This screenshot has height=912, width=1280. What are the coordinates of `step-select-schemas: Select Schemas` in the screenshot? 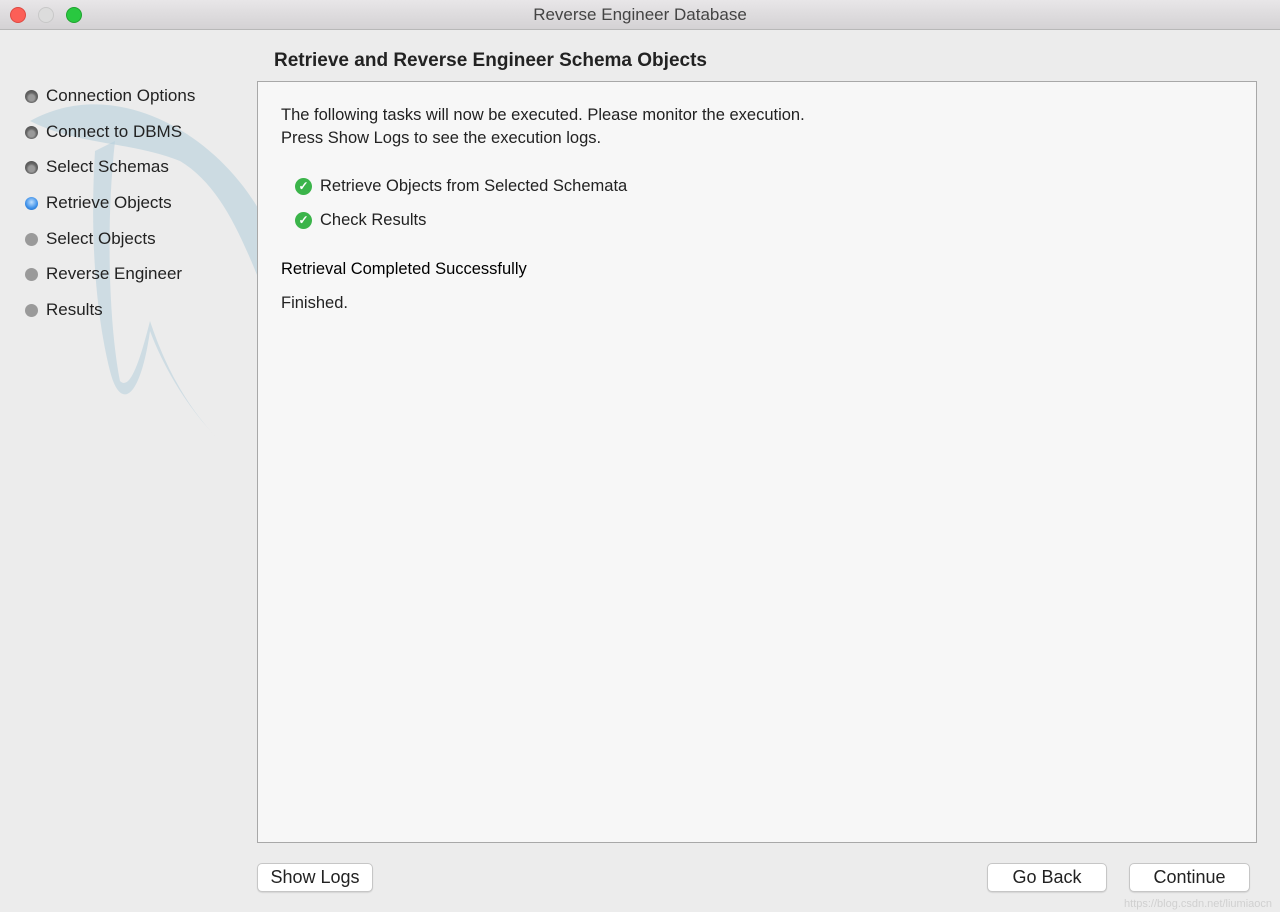 It's located at (97, 167).